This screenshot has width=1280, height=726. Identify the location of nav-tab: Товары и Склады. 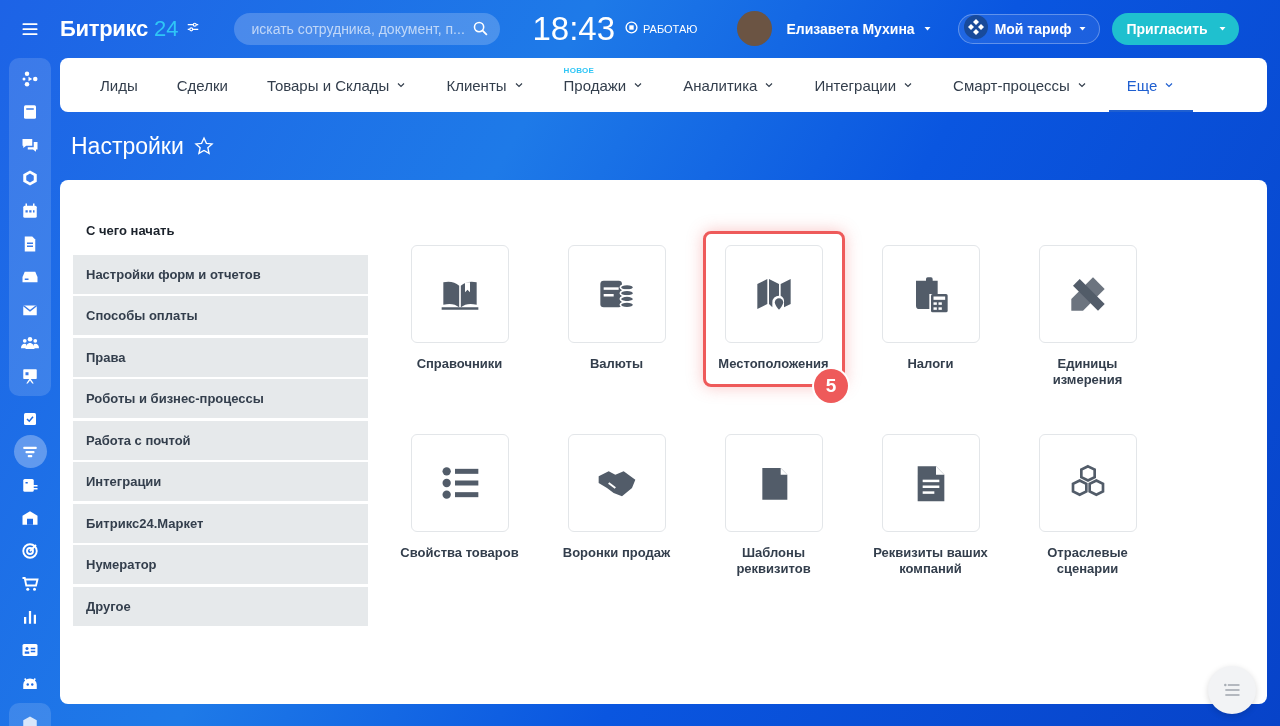
(337, 85).